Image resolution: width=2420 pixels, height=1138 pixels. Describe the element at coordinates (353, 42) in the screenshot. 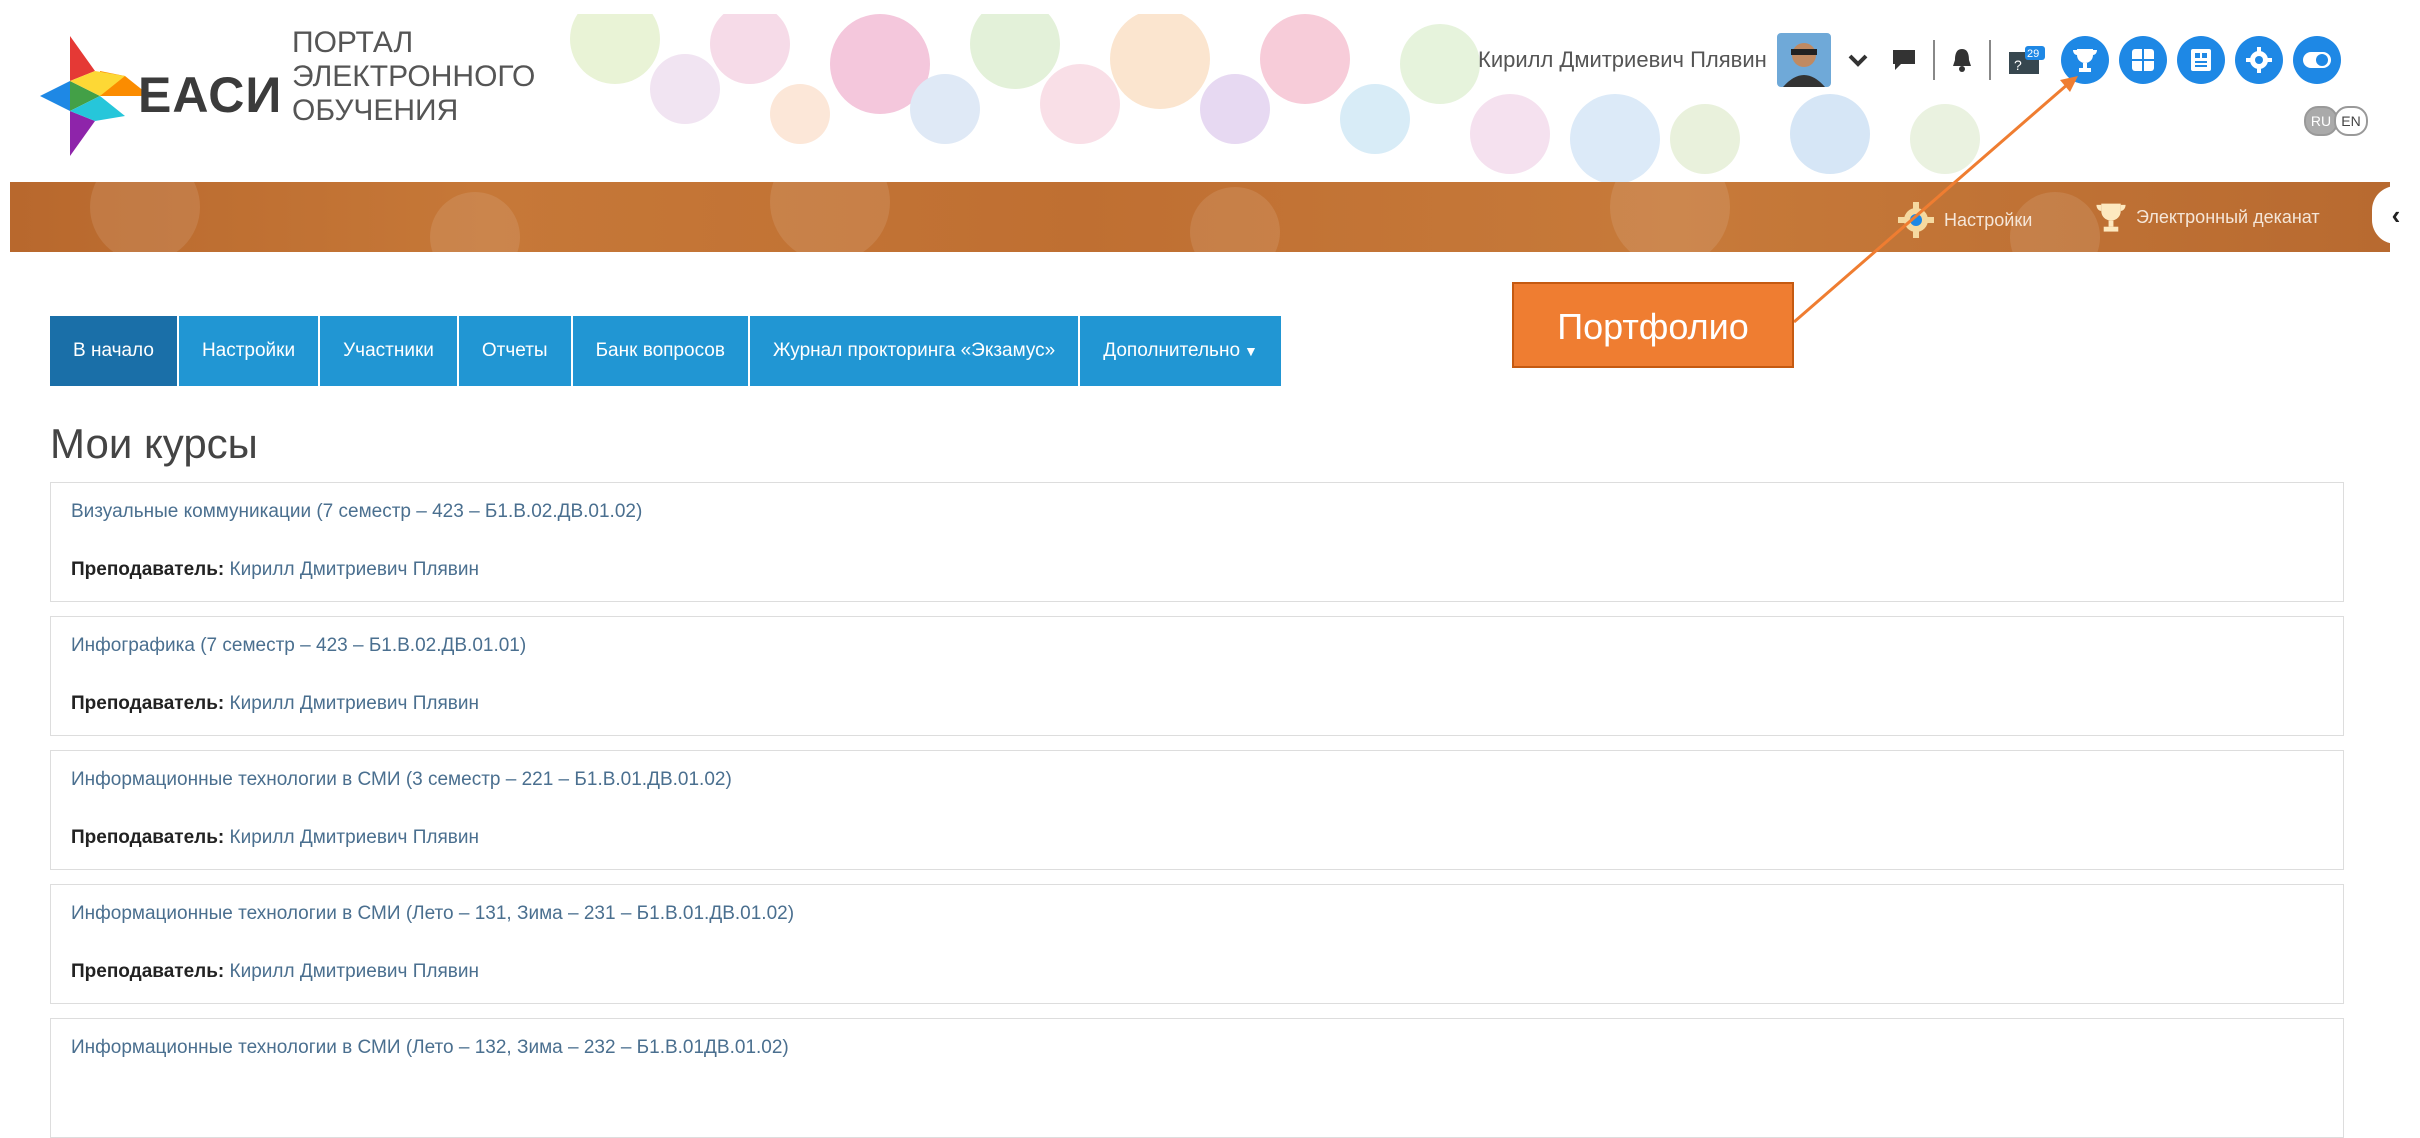

I see `portal-title-line: ПОРТАЛ` at that location.